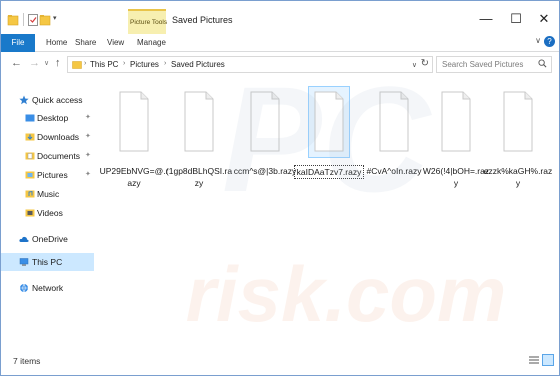 This screenshot has width=560, height=376. I want to click on sidebar-item-quick-access: Quick access, so click(47, 100).